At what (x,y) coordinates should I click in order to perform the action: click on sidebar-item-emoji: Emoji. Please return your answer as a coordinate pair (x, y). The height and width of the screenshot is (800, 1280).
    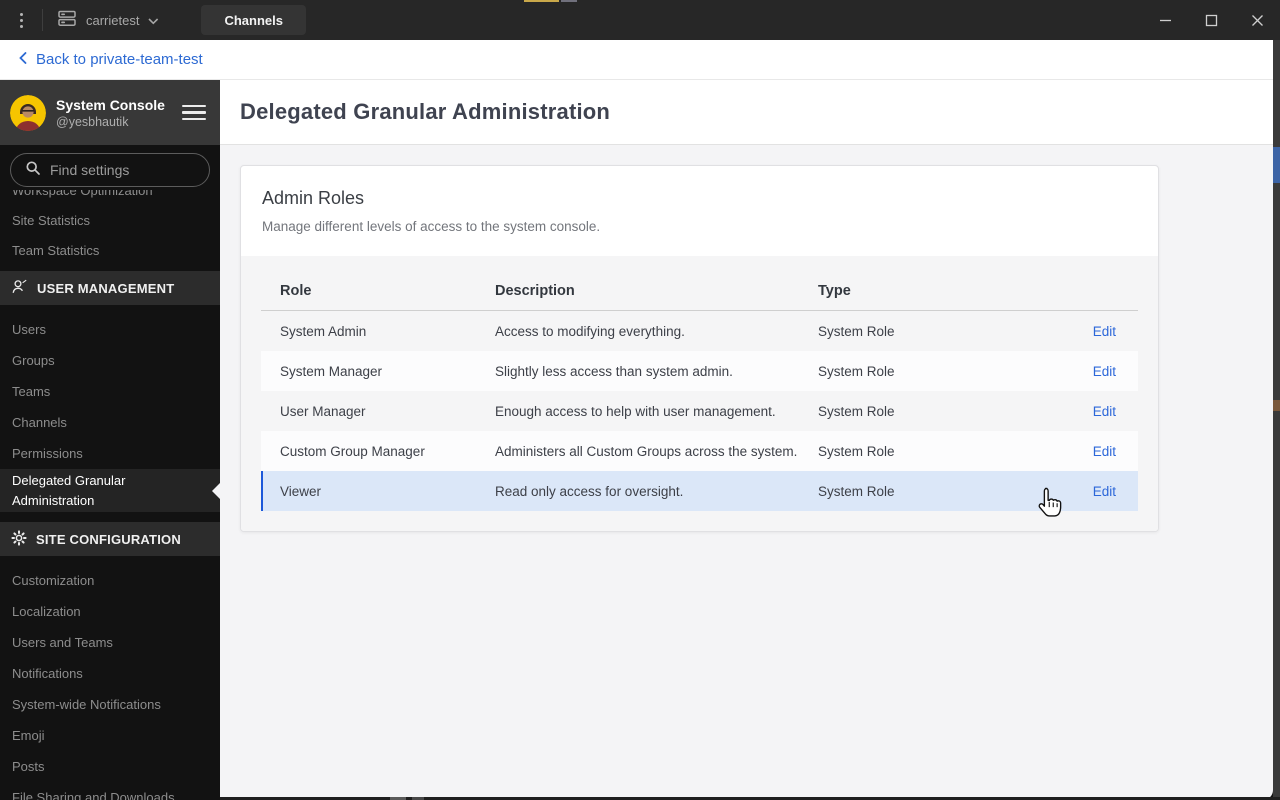
    Looking at the image, I should click on (110, 735).